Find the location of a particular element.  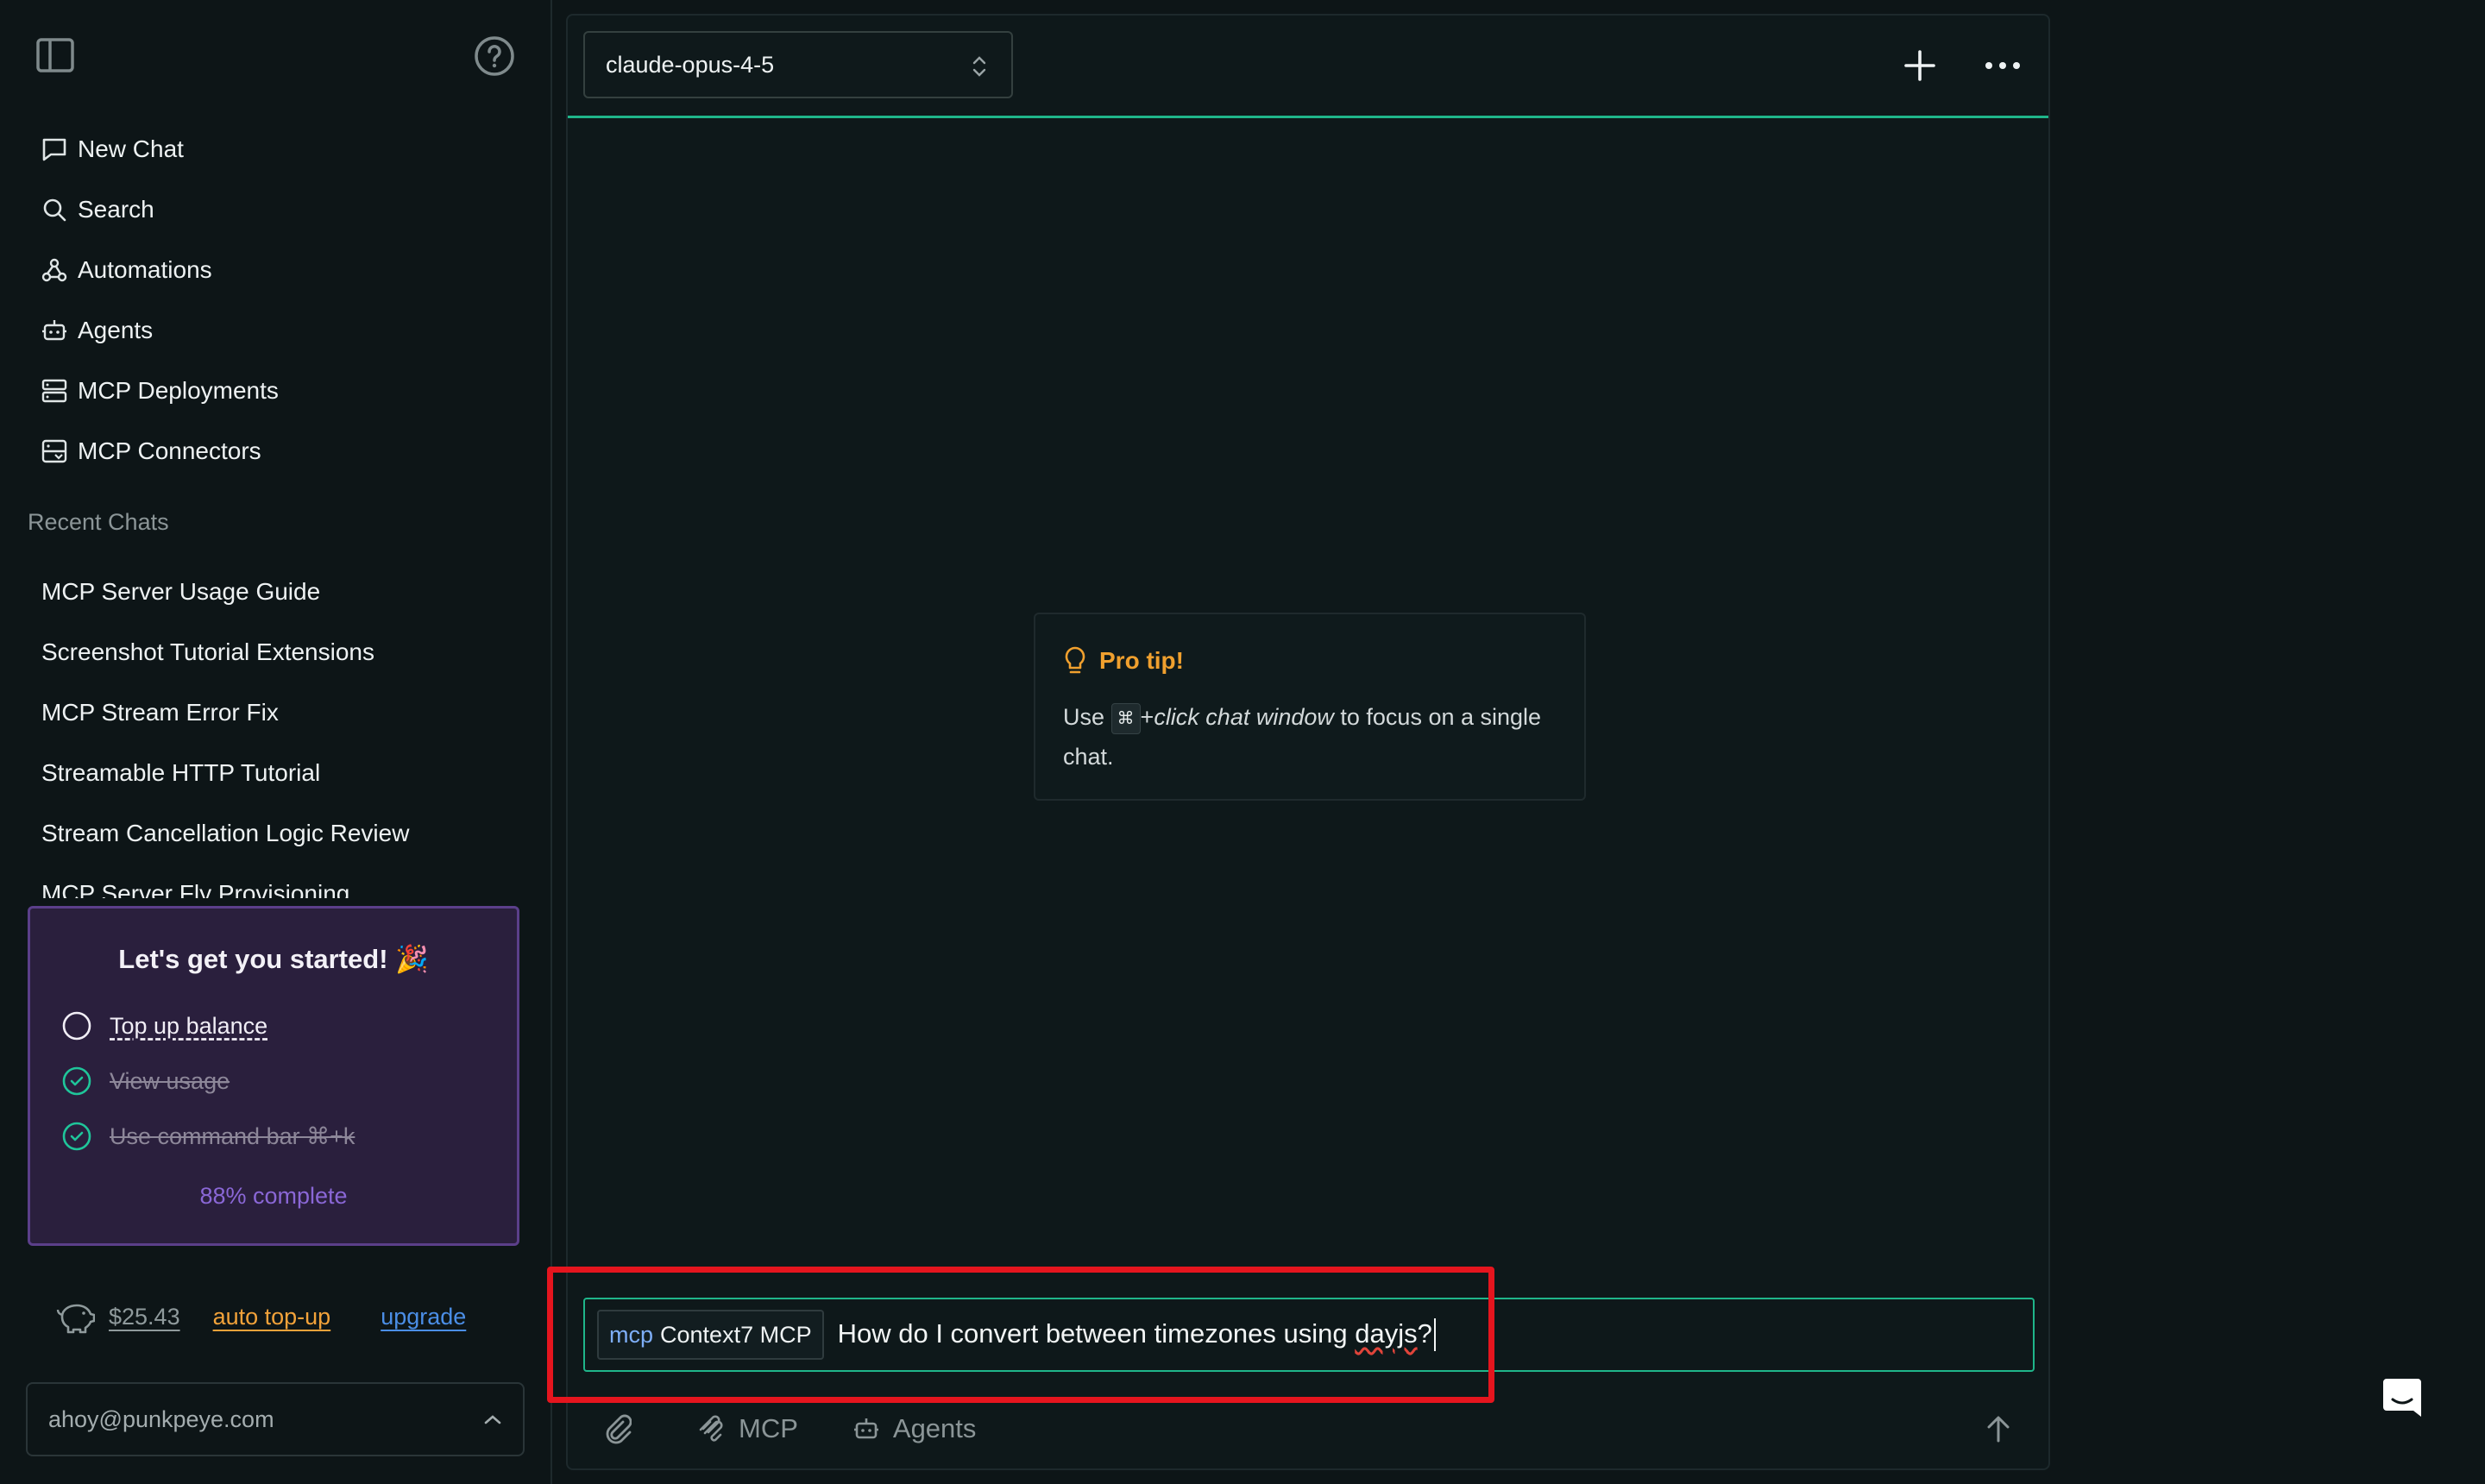

nav-new-chat-label: New Chat is located at coordinates (131, 148).